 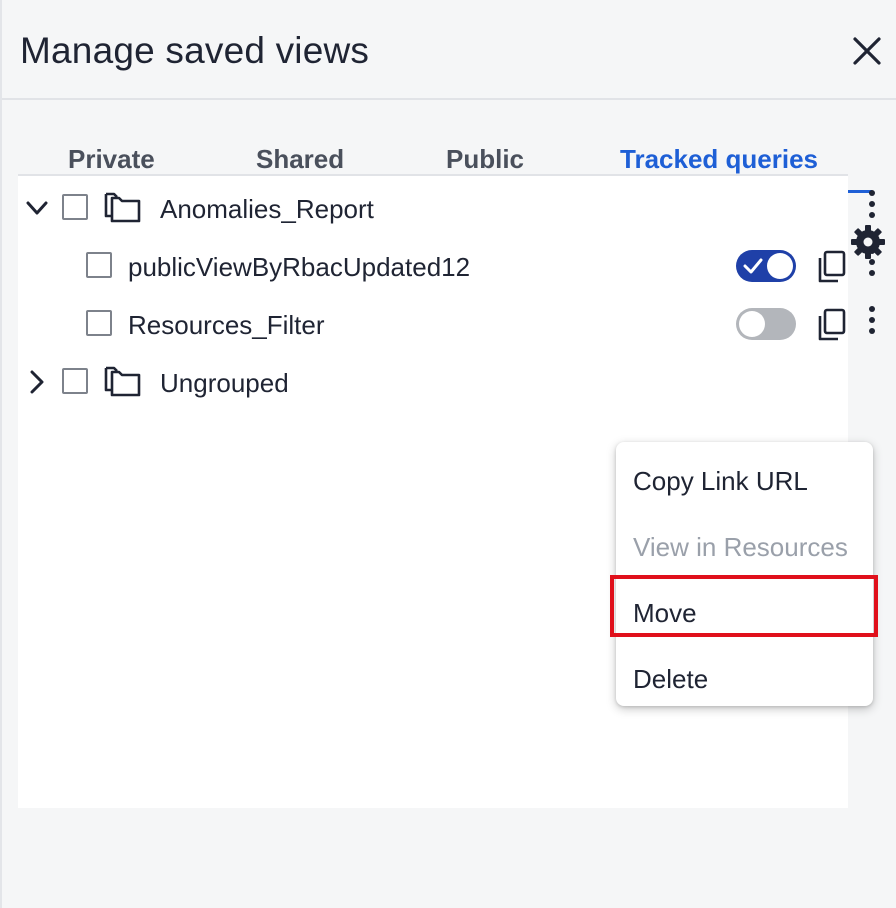 I want to click on menu-item-copy-link-url: Copy Link URL, so click(x=744, y=478).